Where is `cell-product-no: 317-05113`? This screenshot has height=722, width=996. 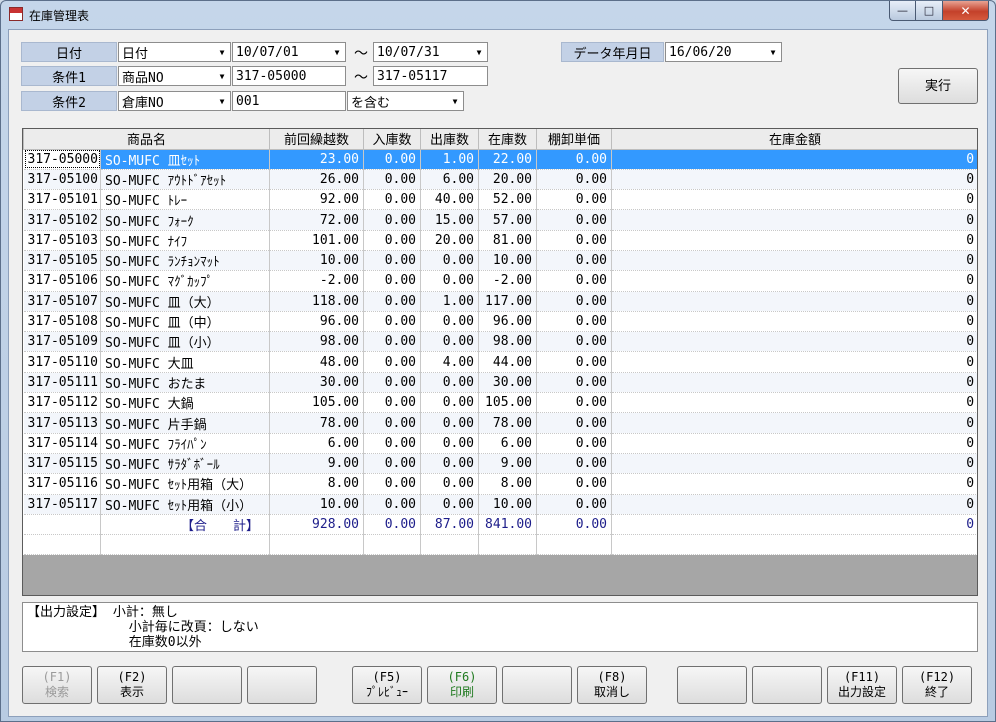
cell-product-no: 317-05113 is located at coordinates (62, 423).